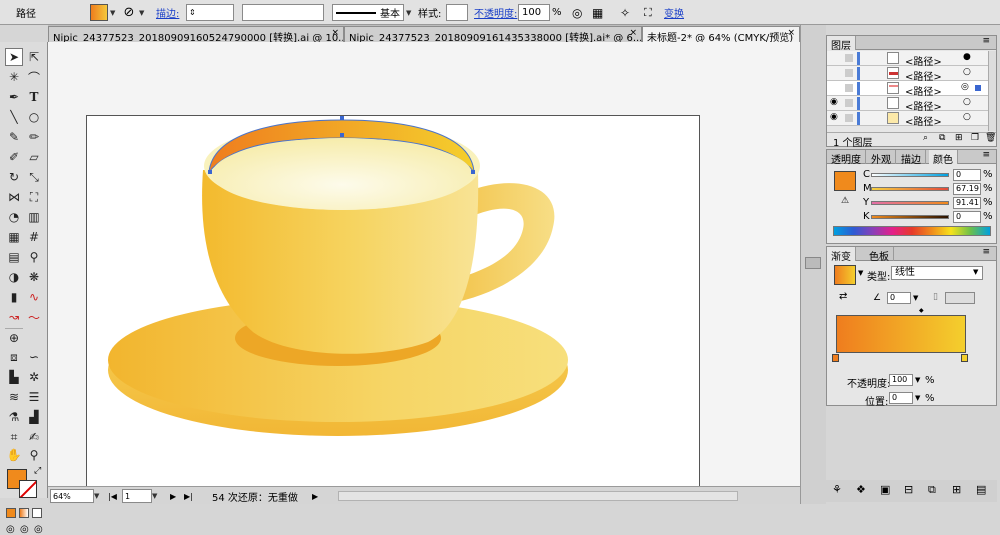 The image size is (1000, 535). What do you see at coordinates (910, 202) in the screenshot?
I see `yellow-slider` at bounding box center [910, 202].